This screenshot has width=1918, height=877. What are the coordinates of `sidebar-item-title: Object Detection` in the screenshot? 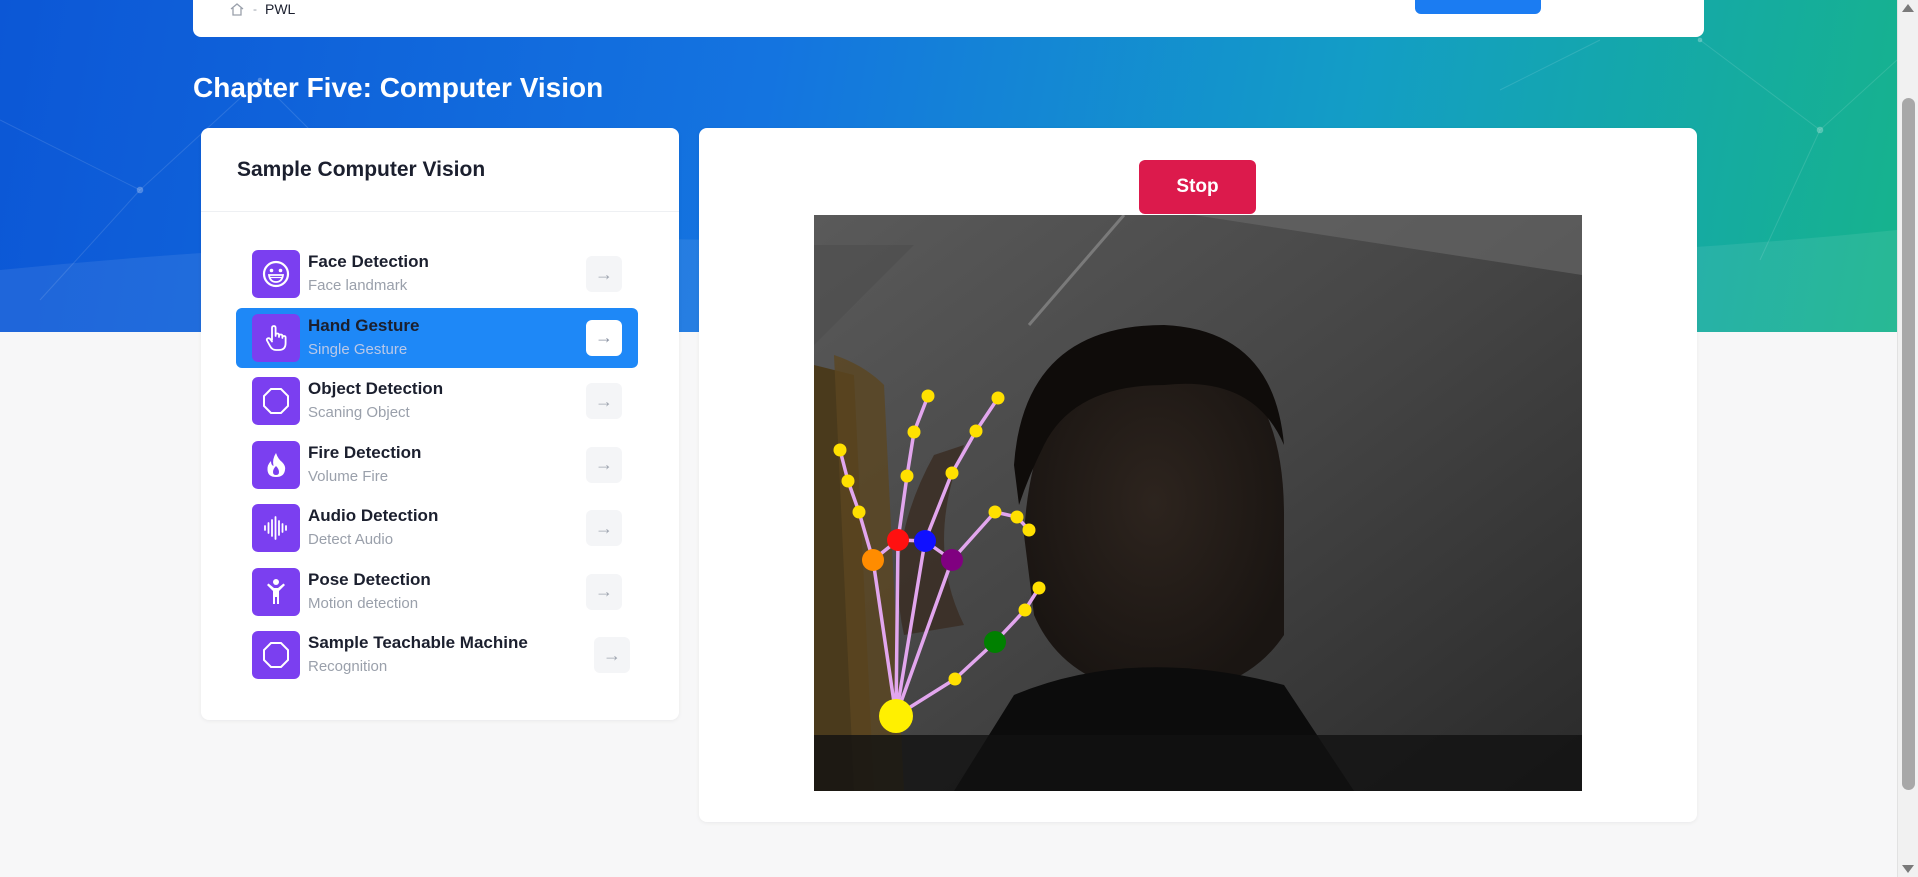 It's located at (376, 388).